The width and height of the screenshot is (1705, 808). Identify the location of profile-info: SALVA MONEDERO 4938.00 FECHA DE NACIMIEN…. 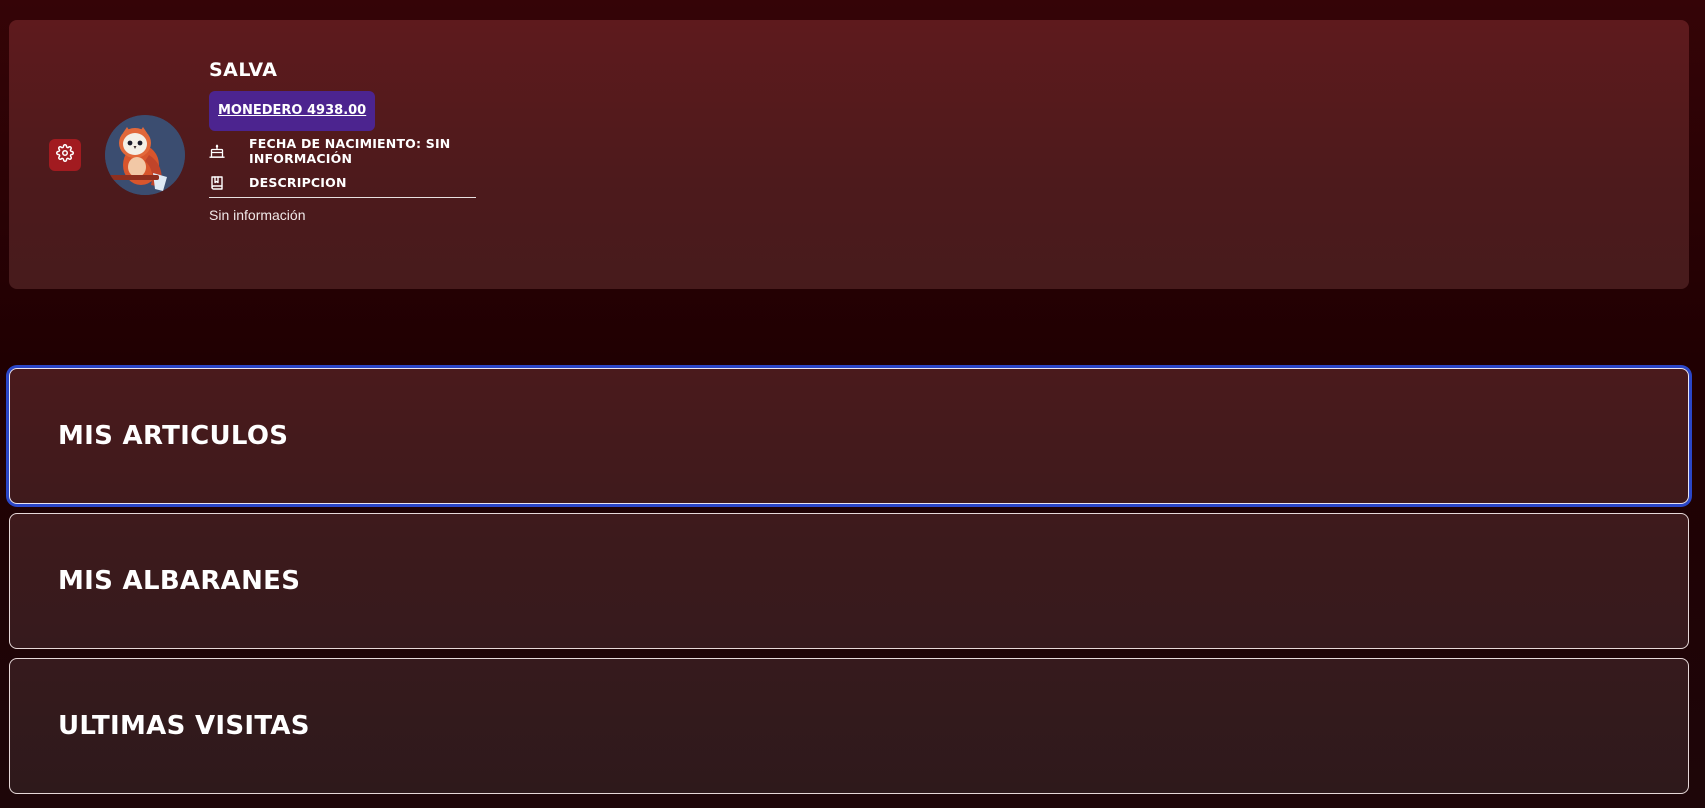
(342, 140).